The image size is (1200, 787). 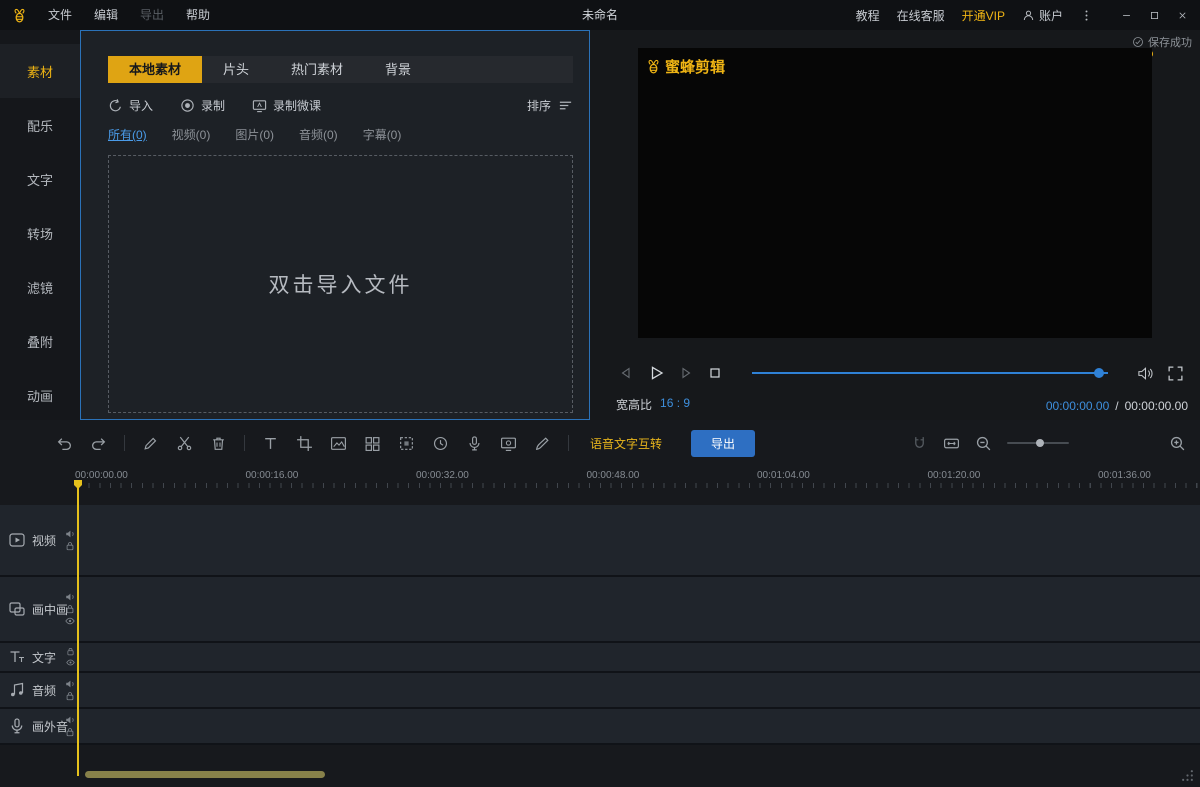 What do you see at coordinates (184, 443) in the screenshot?
I see `split-icon` at bounding box center [184, 443].